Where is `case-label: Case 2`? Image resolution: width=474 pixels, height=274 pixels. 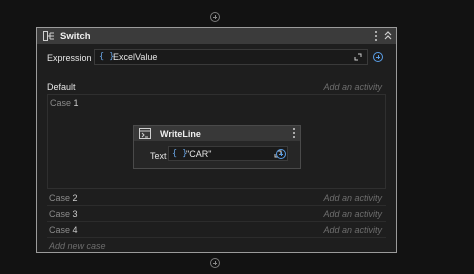
case-label: Case 2 is located at coordinates (63, 198).